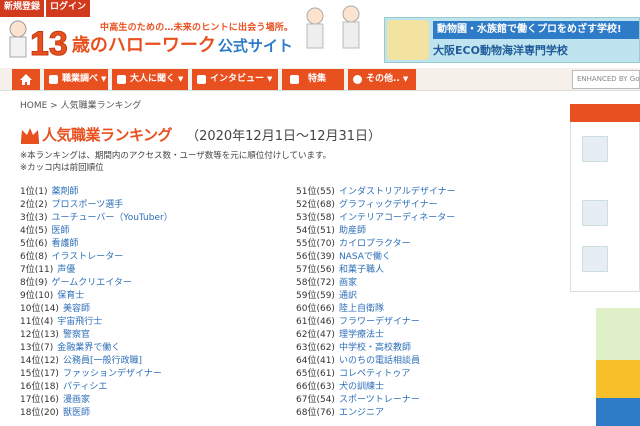 The image size is (640, 426). What do you see at coordinates (325, 335) in the screenshot?
I see `rank-previous: (47)` at bounding box center [325, 335].